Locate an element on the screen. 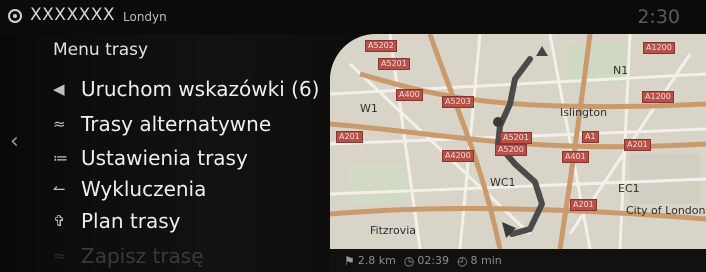  save-route-icon: ≈ is located at coordinates (59, 256).